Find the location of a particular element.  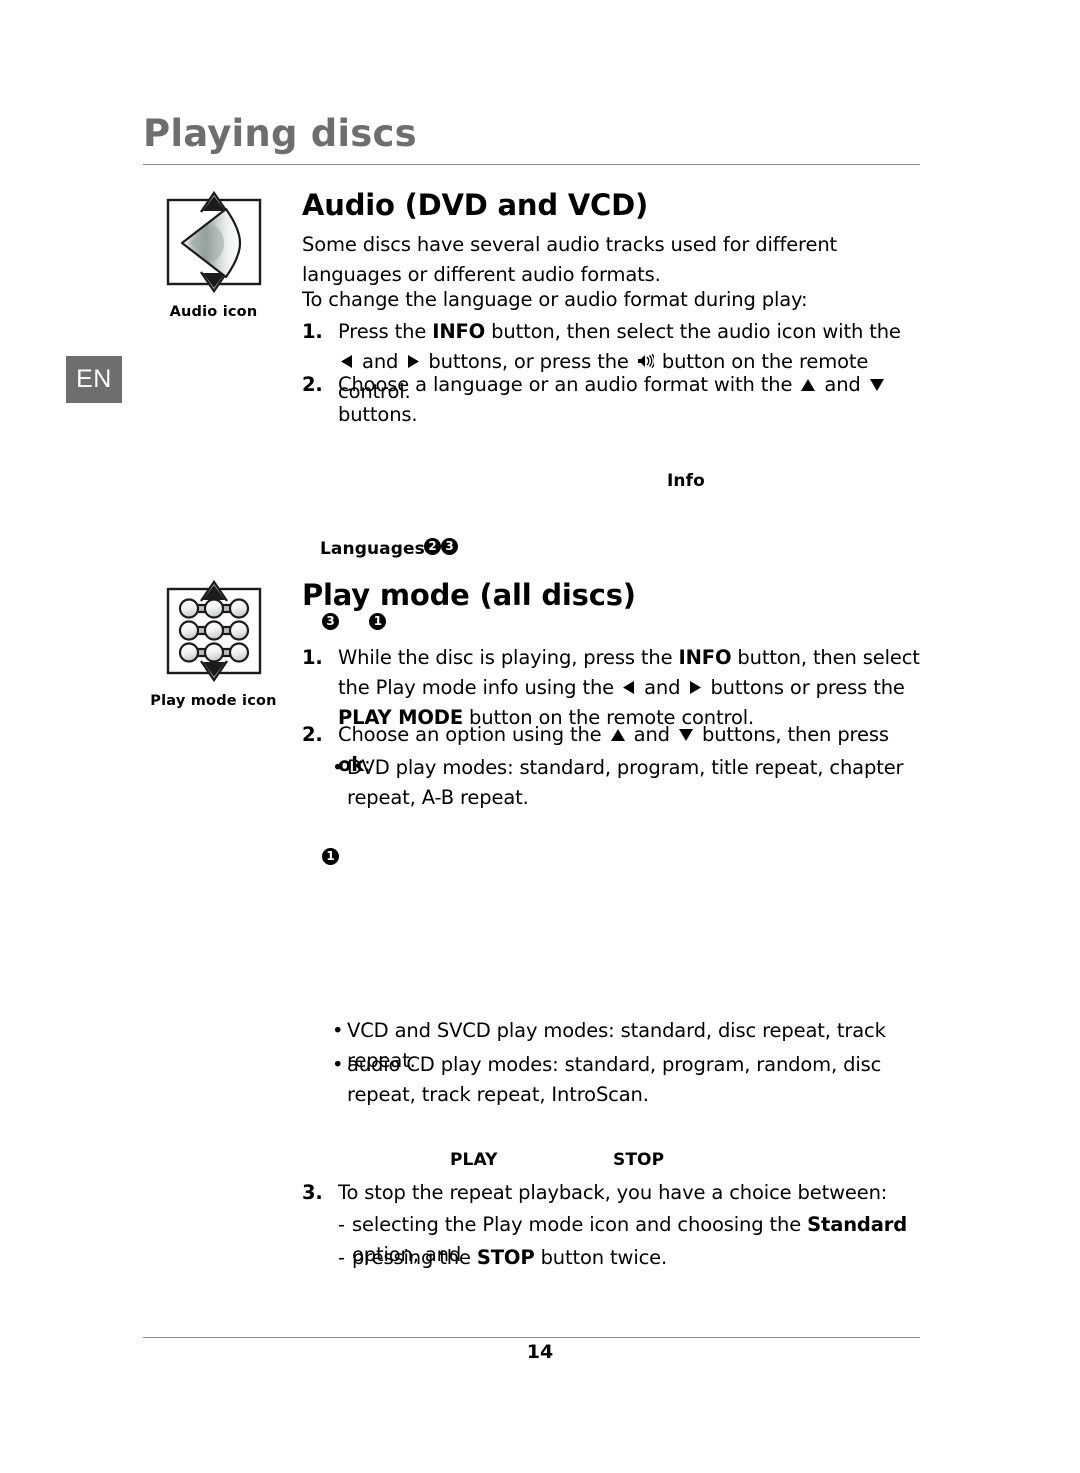

option-2-part-b: button twice. is located at coordinates (601, 1257).